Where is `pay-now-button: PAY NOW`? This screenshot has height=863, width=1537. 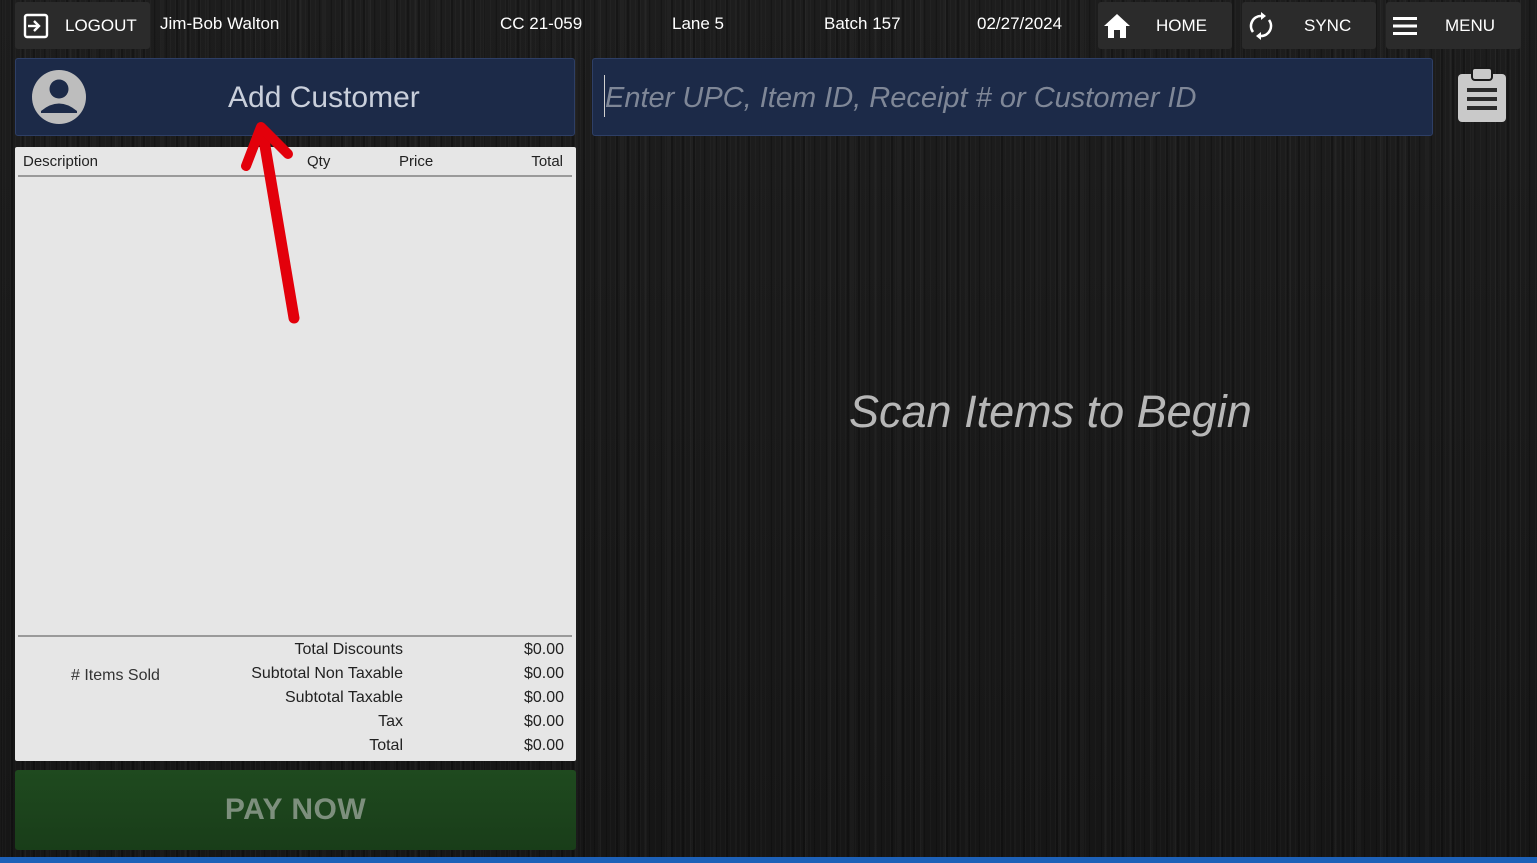 pay-now-button: PAY NOW is located at coordinates (295, 810).